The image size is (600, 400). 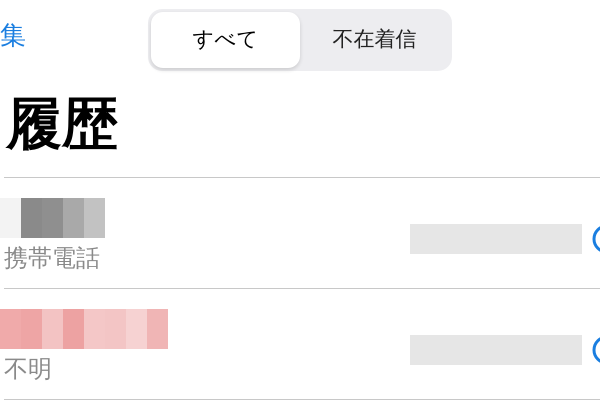 What do you see at coordinates (225, 40) in the screenshot?
I see `segment-tab: すべて` at bounding box center [225, 40].